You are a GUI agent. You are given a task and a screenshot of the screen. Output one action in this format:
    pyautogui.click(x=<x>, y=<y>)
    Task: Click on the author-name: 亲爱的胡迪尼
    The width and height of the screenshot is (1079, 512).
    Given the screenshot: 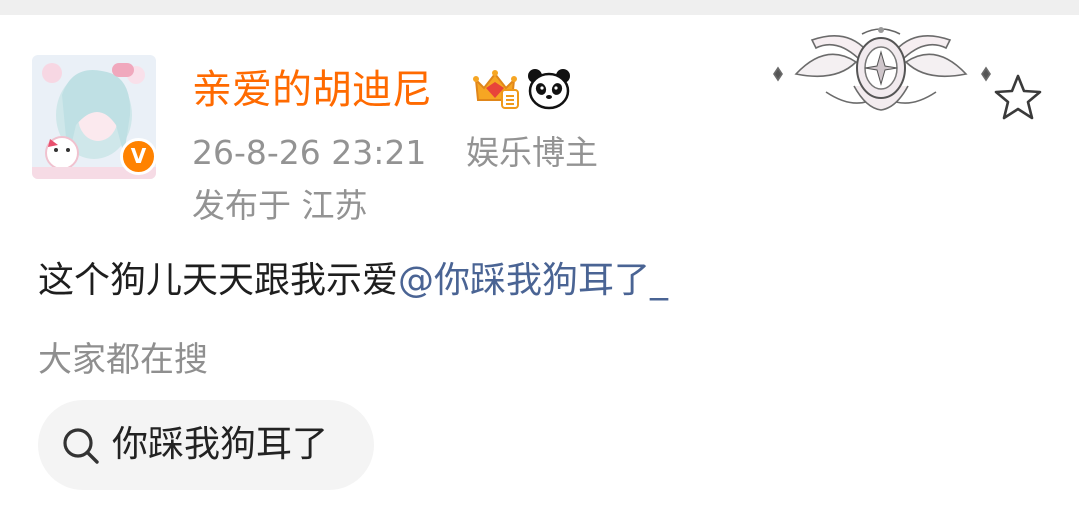 What is the action you would take?
    pyautogui.click(x=312, y=90)
    